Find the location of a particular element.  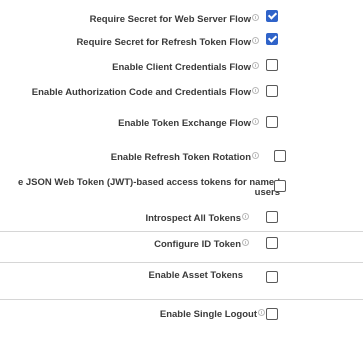

require-secret-web-server-checkbox is located at coordinates (272, 16).